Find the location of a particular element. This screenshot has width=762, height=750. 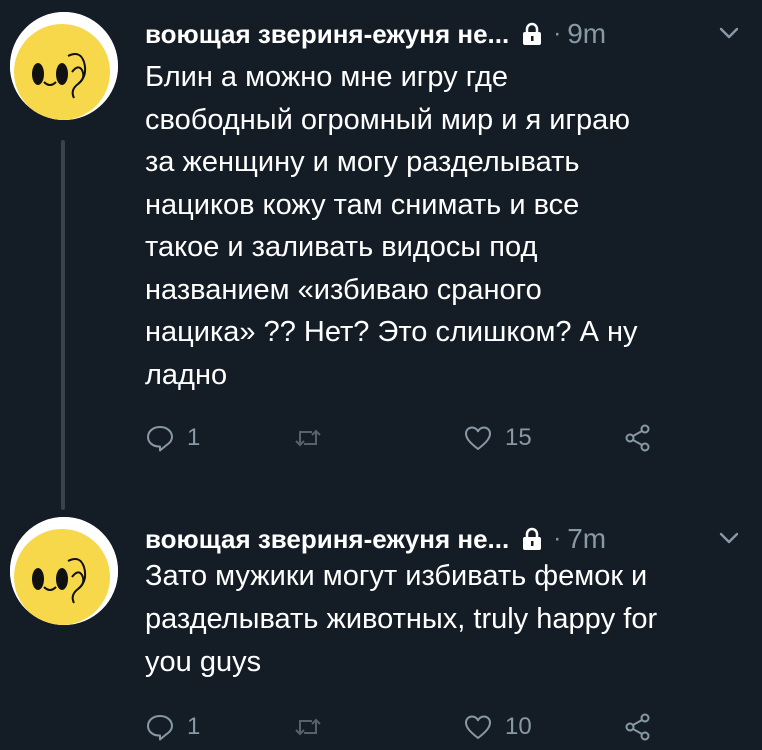

like-button: 15 is located at coordinates (497, 438).